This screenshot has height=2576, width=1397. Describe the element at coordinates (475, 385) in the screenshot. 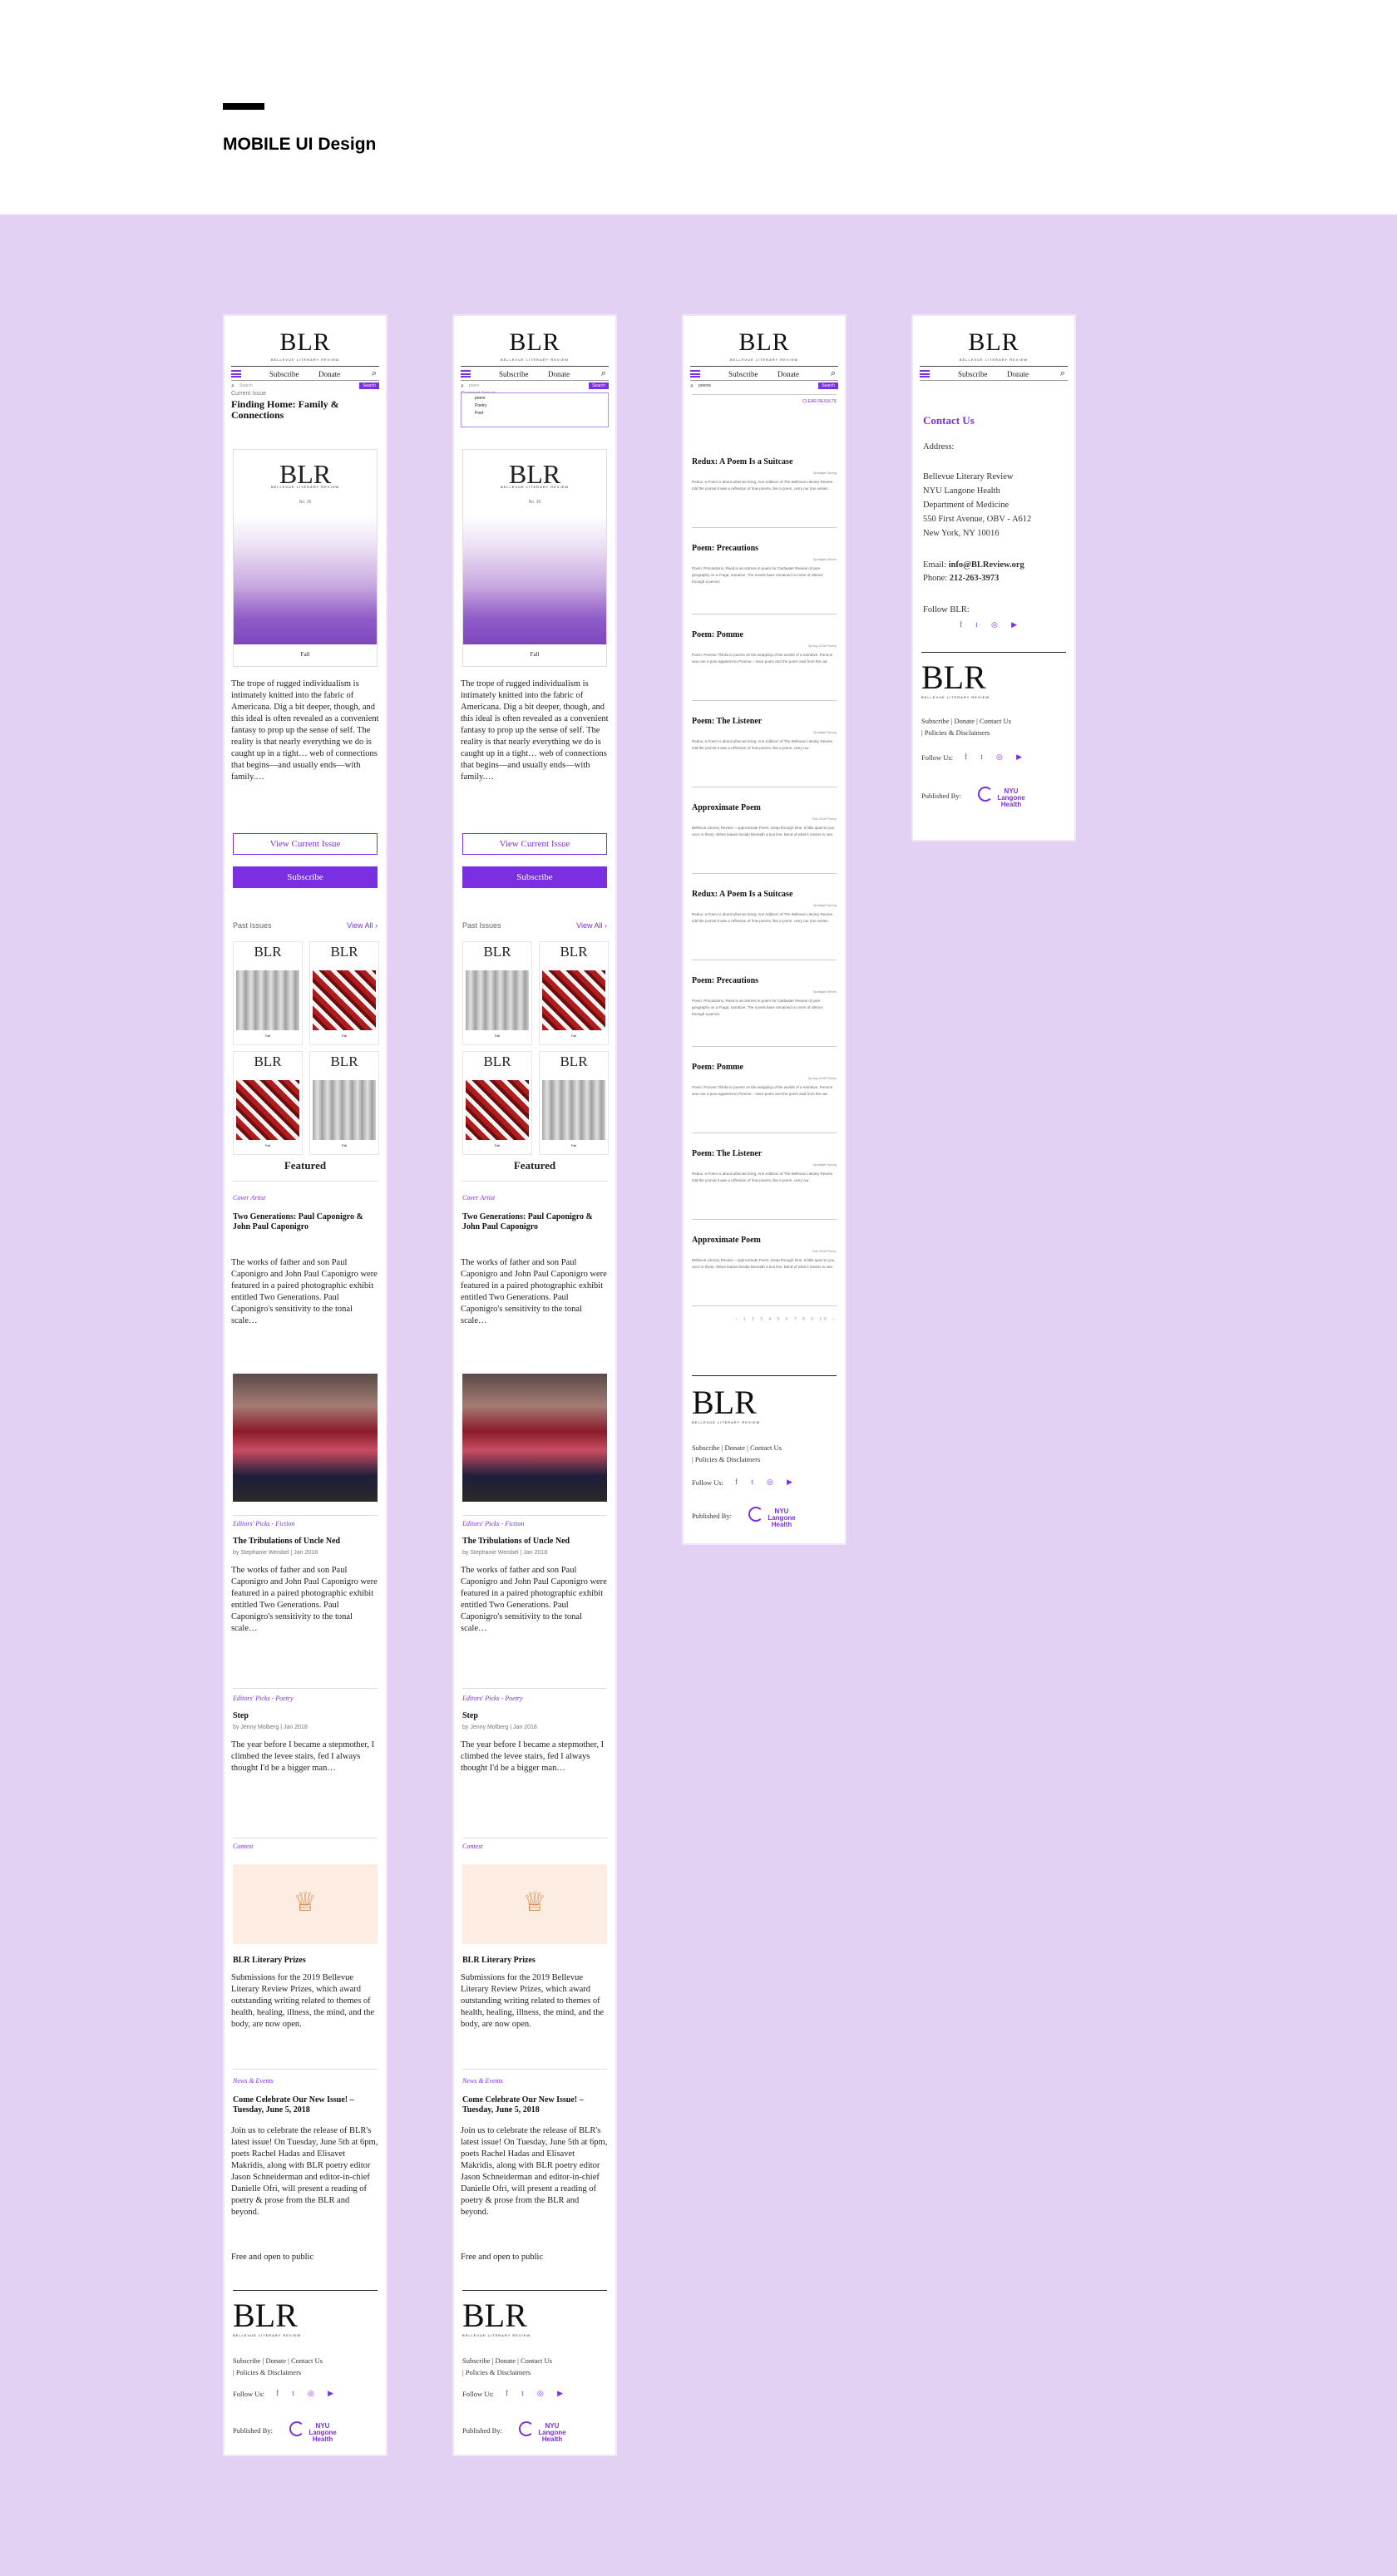

I see `search-input: poem` at that location.